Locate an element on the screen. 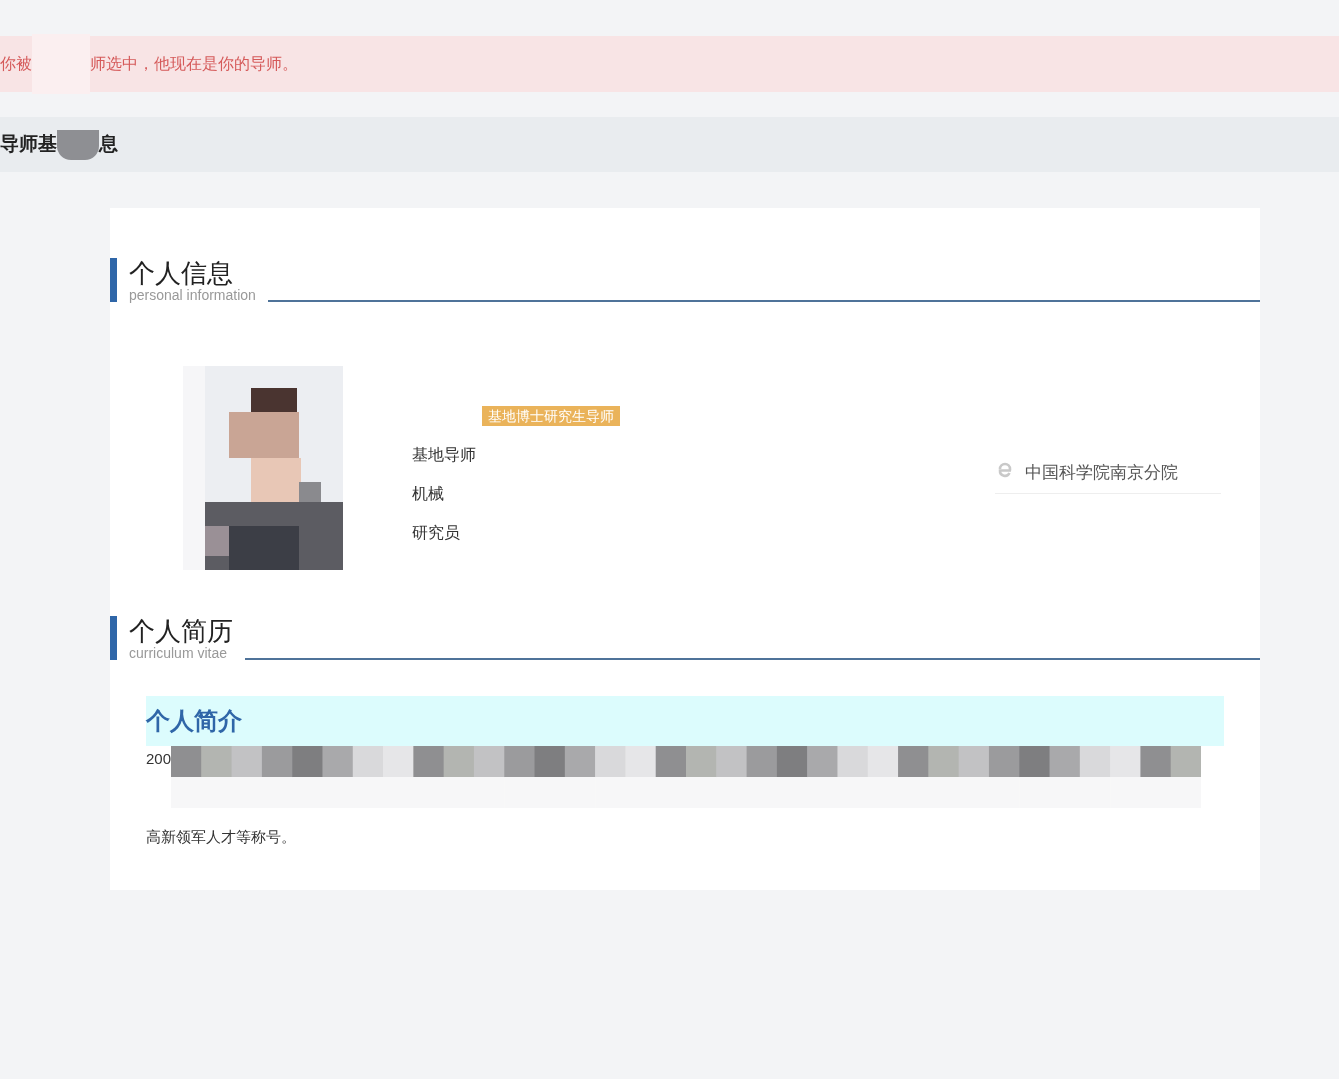  section-title: 个人简历 is located at coordinates (181, 631).